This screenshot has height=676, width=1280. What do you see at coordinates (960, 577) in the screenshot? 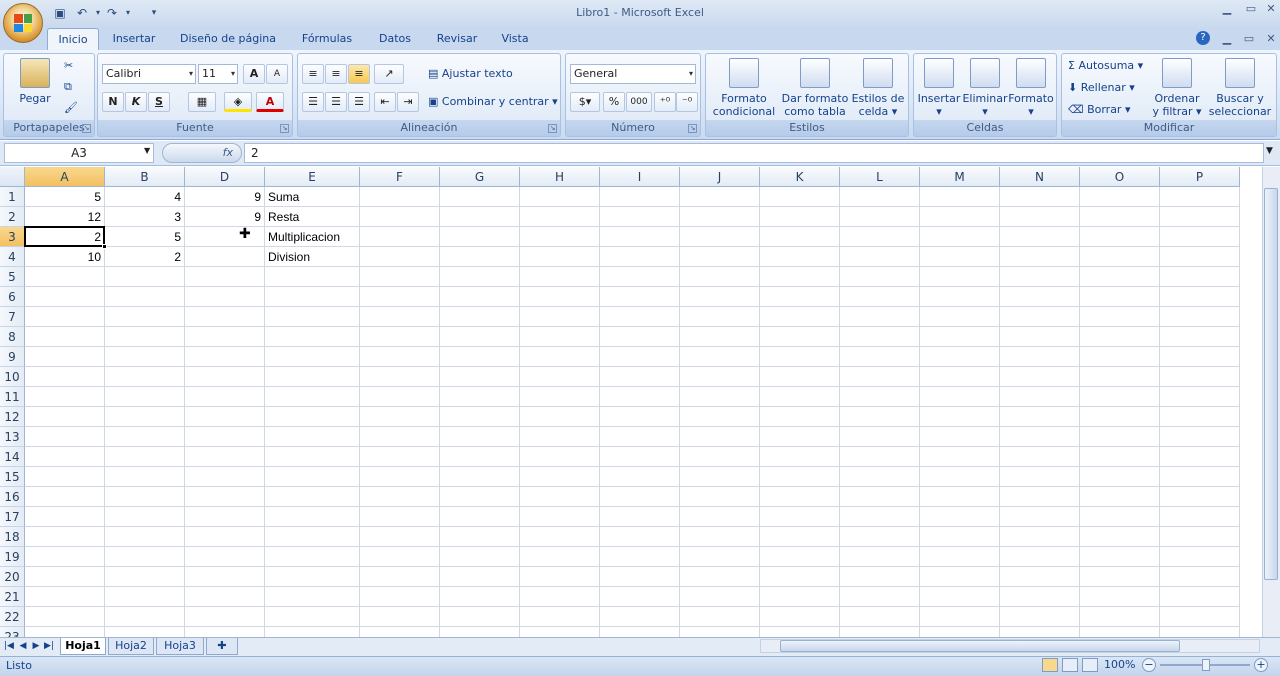
I see `cell-m20` at bounding box center [960, 577].